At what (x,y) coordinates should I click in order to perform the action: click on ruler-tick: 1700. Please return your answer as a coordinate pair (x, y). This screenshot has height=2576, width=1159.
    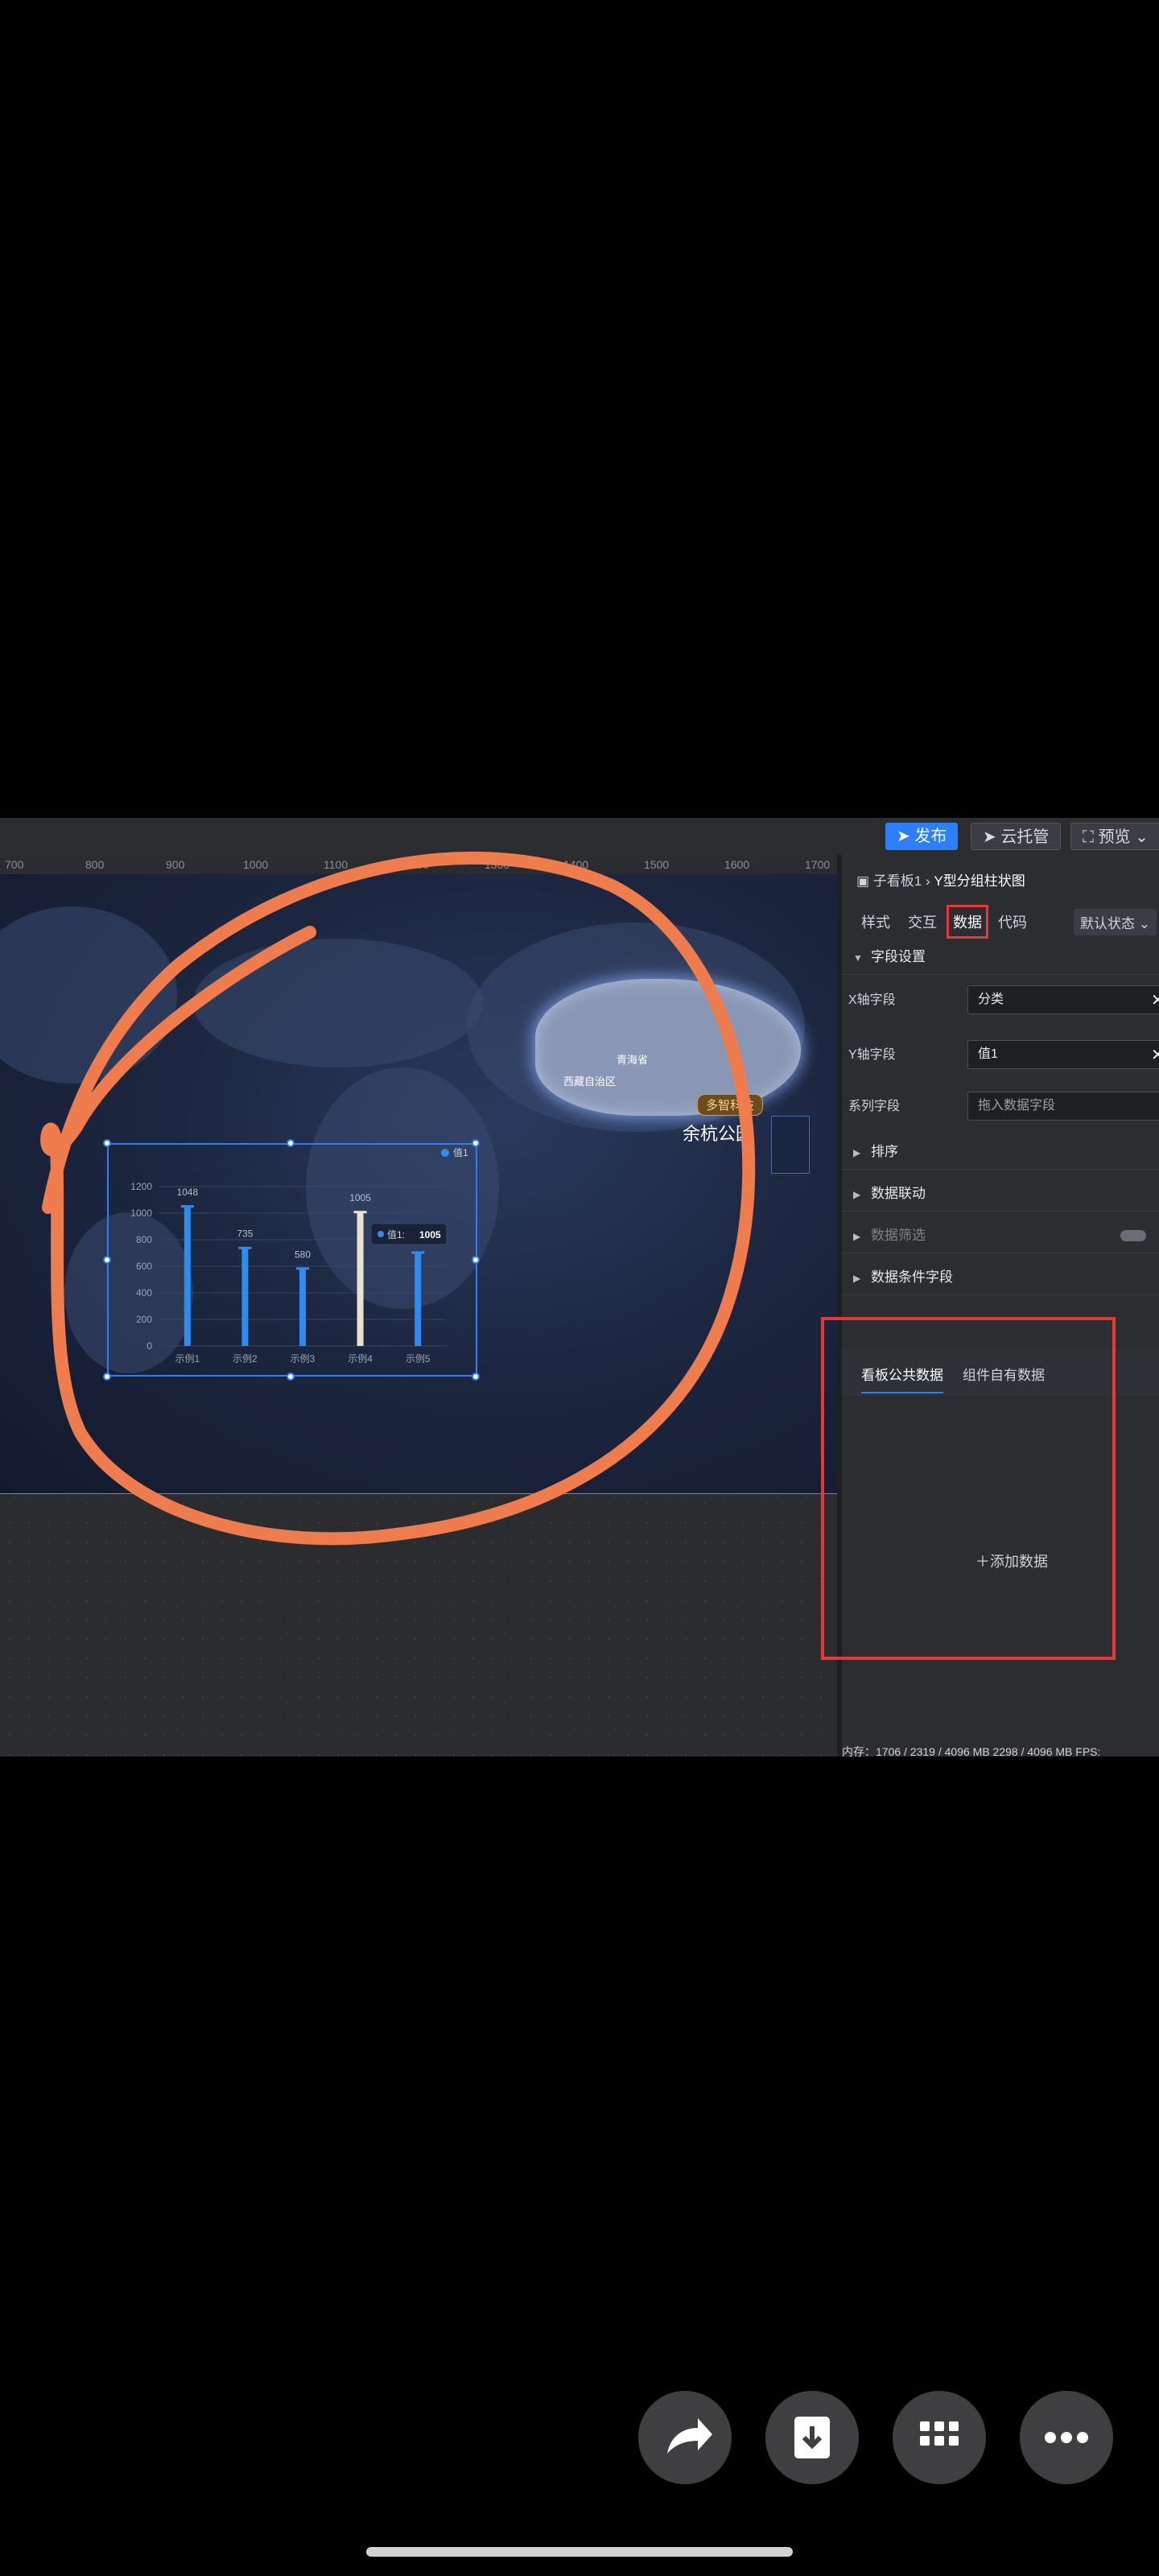
    Looking at the image, I should click on (818, 864).